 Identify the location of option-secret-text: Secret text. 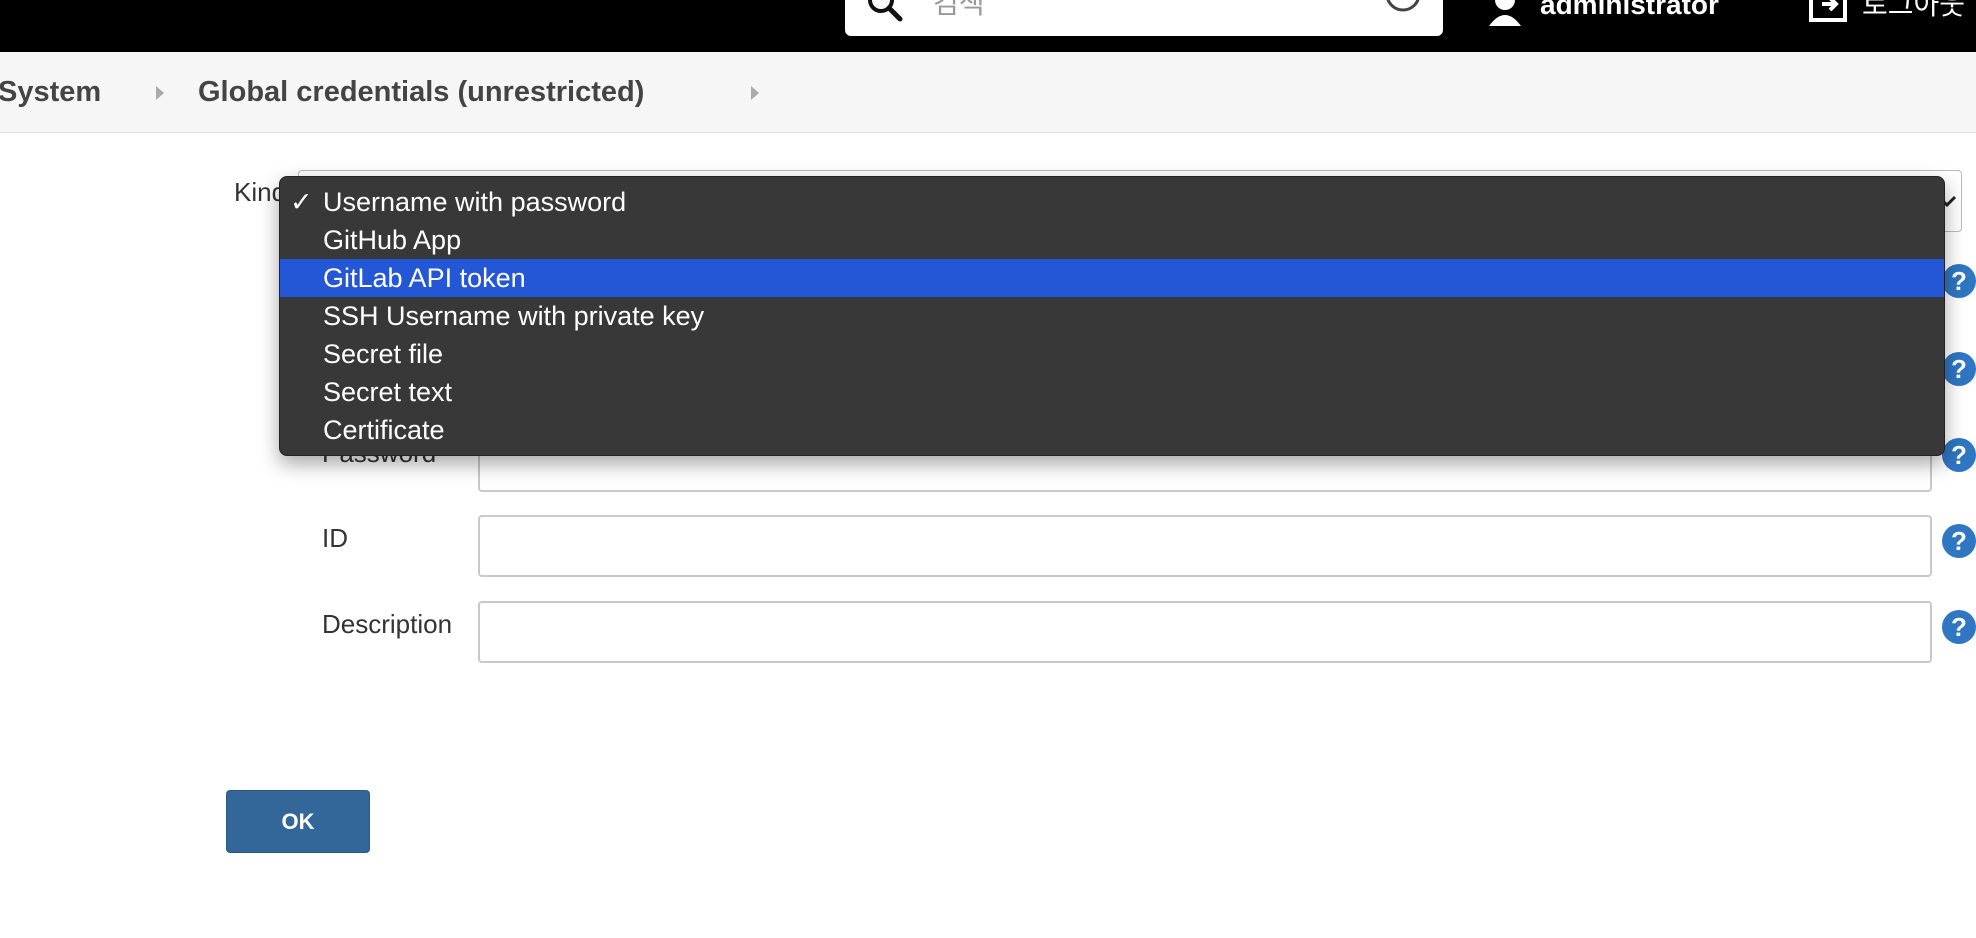
(1112, 392).